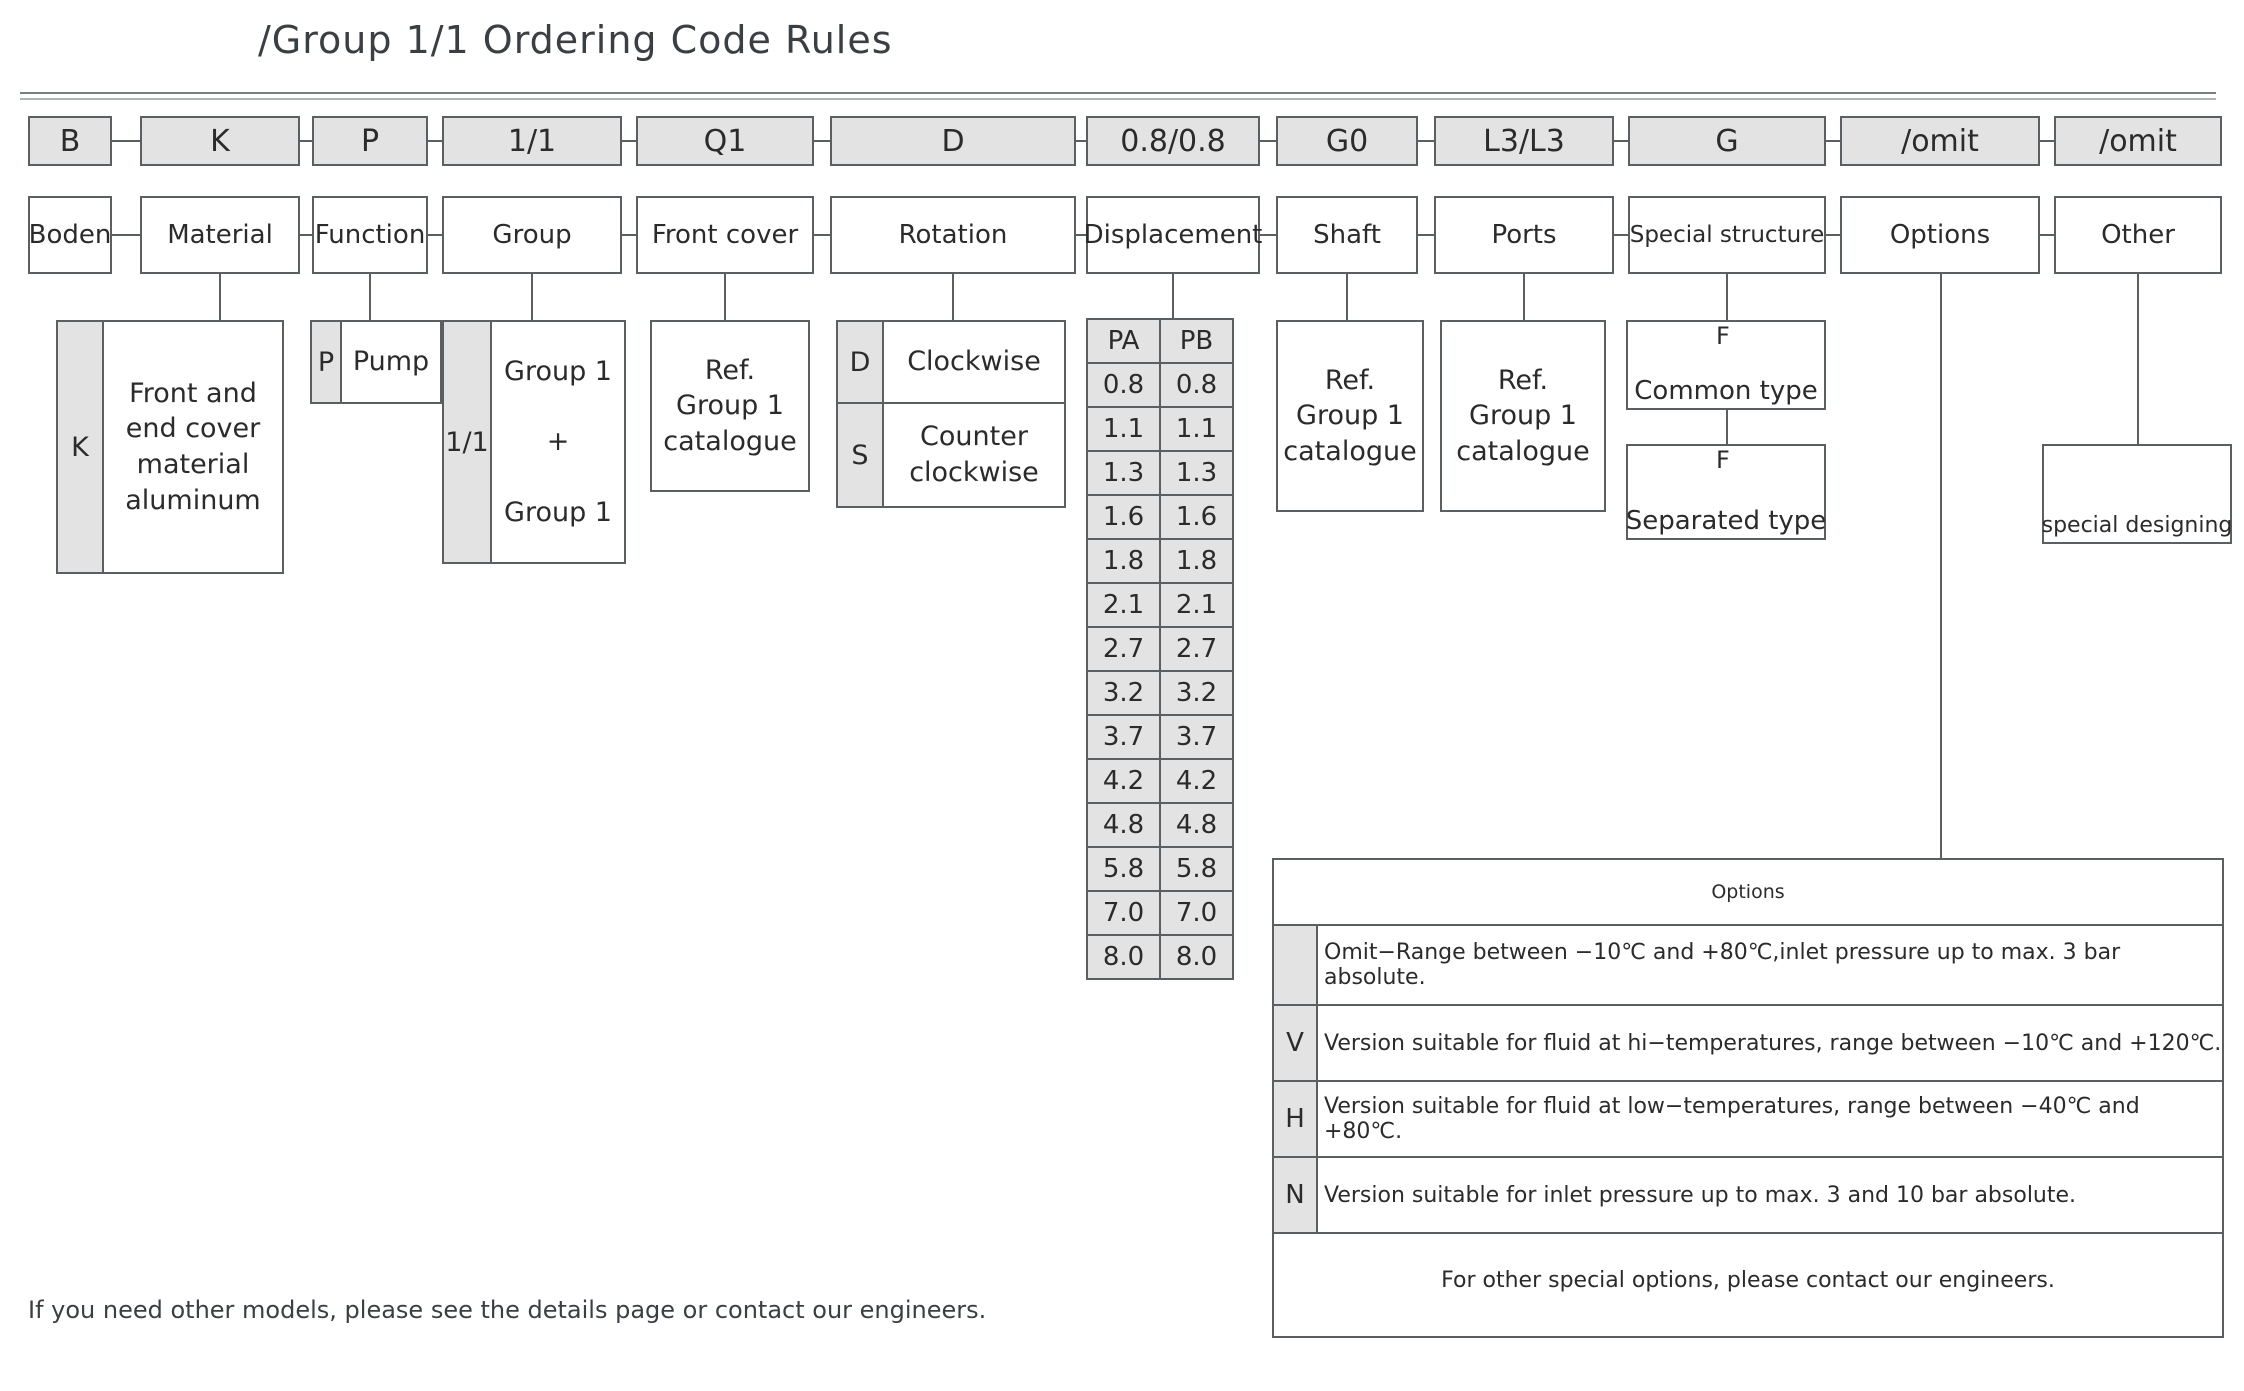 The width and height of the screenshot is (2244, 1391). What do you see at coordinates (70, 141) in the screenshot?
I see `code-box-boden: B` at bounding box center [70, 141].